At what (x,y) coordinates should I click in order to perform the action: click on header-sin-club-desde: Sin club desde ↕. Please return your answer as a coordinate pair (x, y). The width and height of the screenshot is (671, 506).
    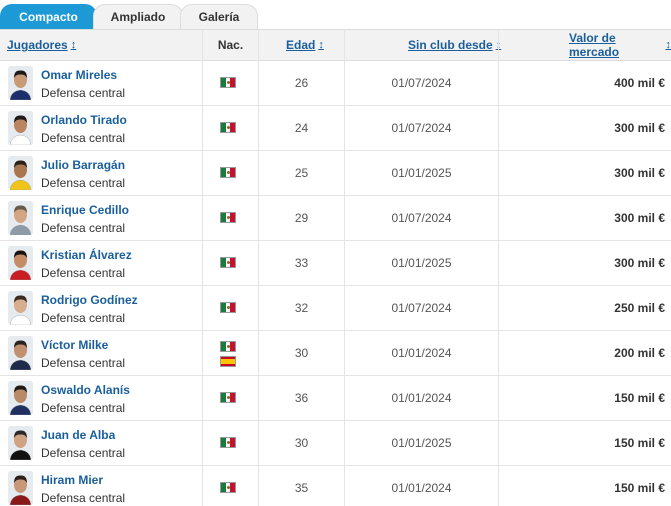
    Looking at the image, I should click on (454, 45).